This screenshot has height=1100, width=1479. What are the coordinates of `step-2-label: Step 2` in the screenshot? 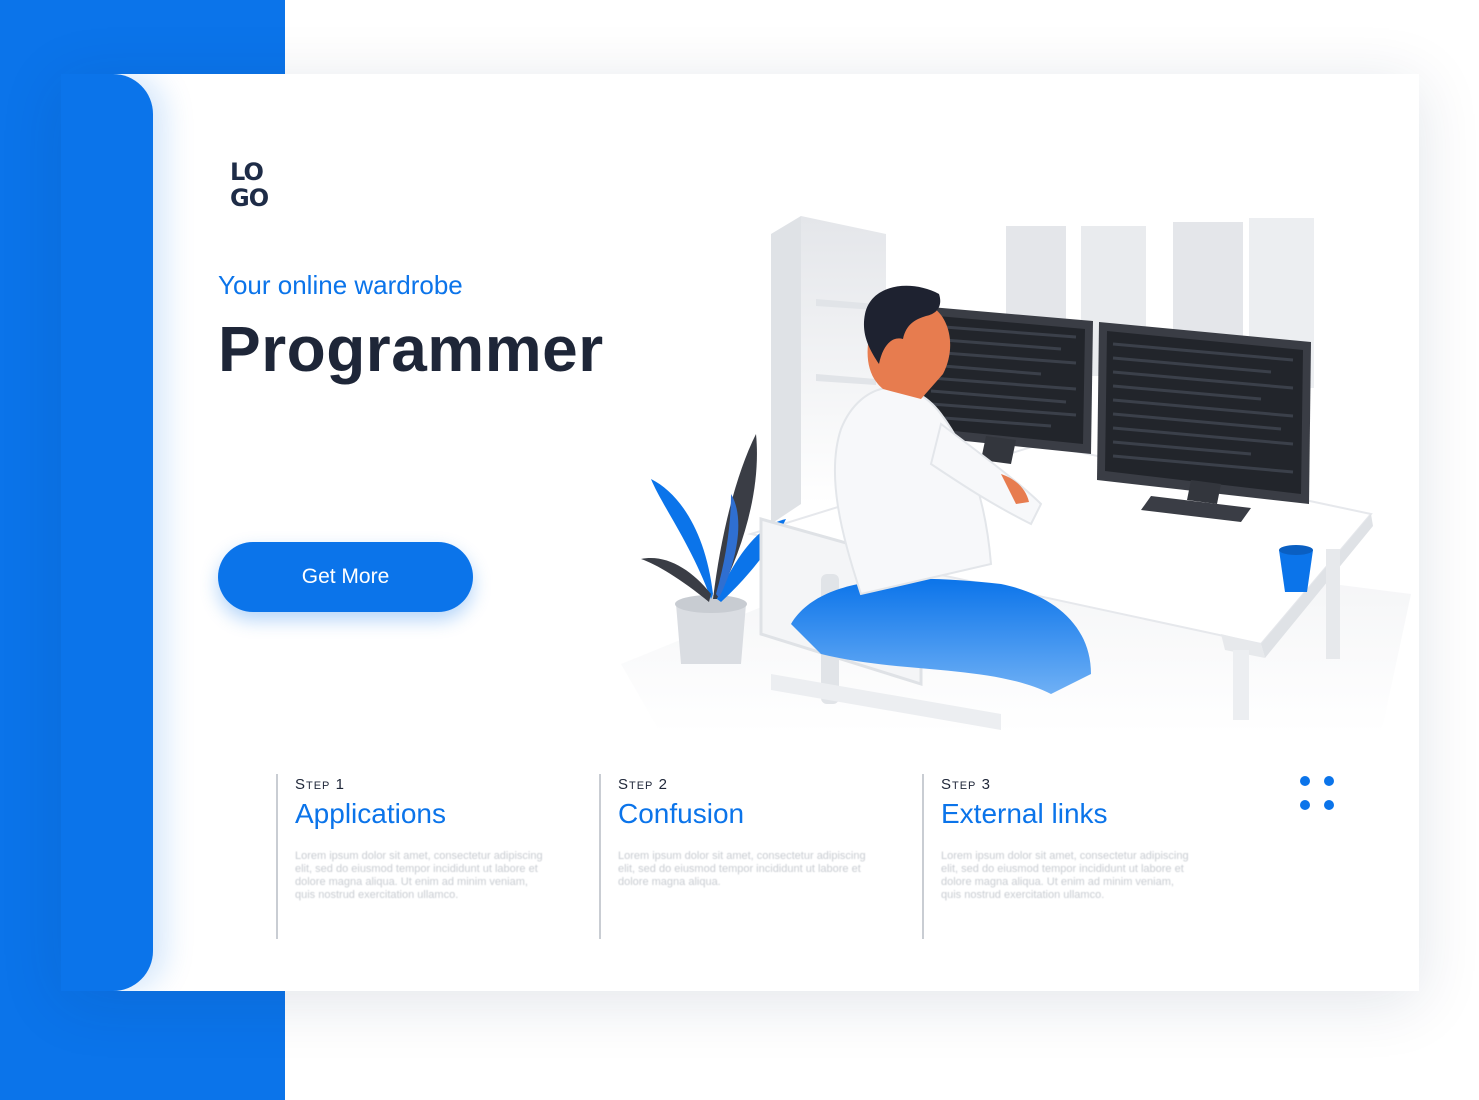 It's located at (643, 784).